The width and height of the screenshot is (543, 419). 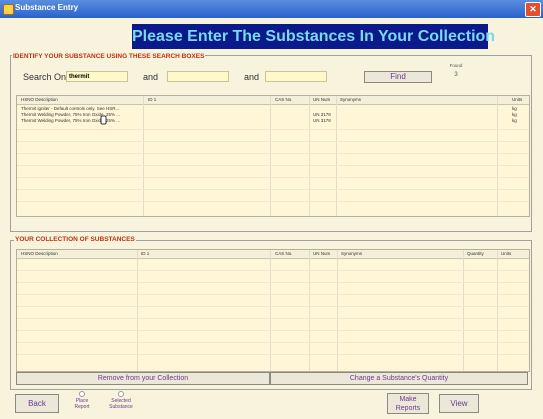 I want to click on remove-from-collection-button: Remove from your Collection, so click(x=143, y=378).